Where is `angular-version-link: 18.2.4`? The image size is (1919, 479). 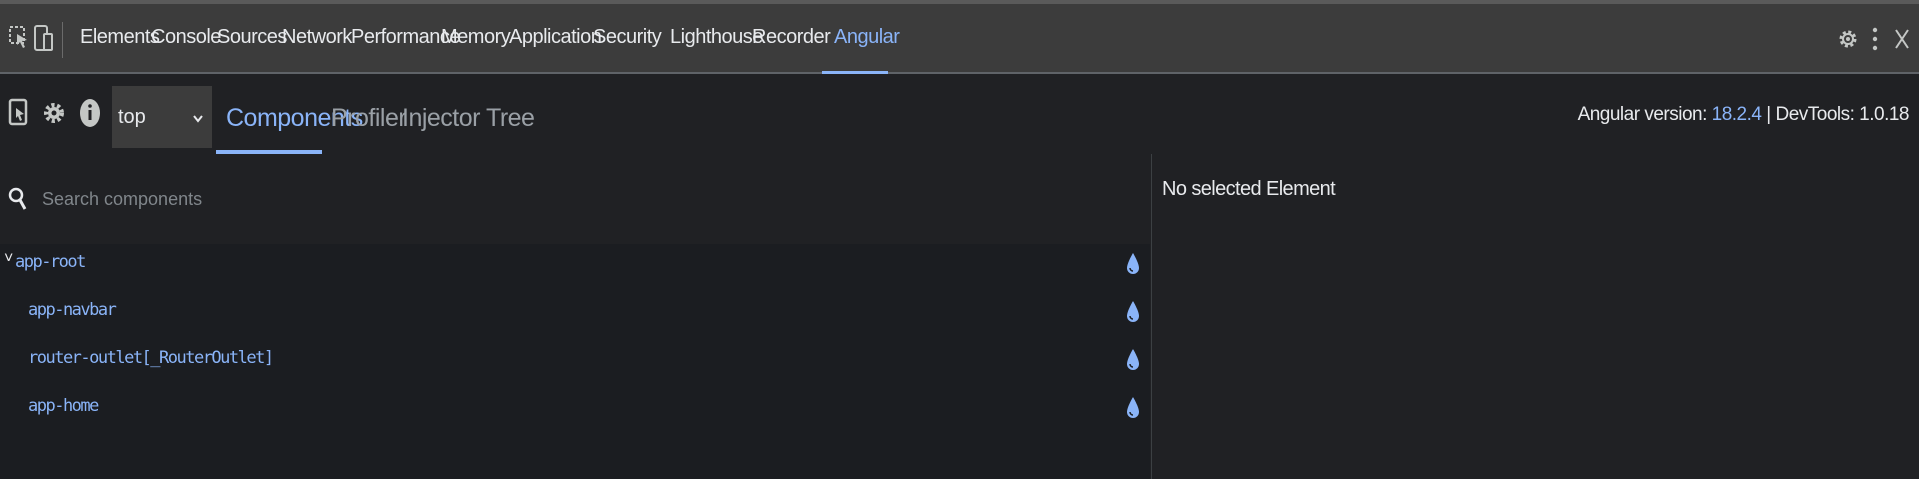
angular-version-link: 18.2.4 is located at coordinates (1737, 114).